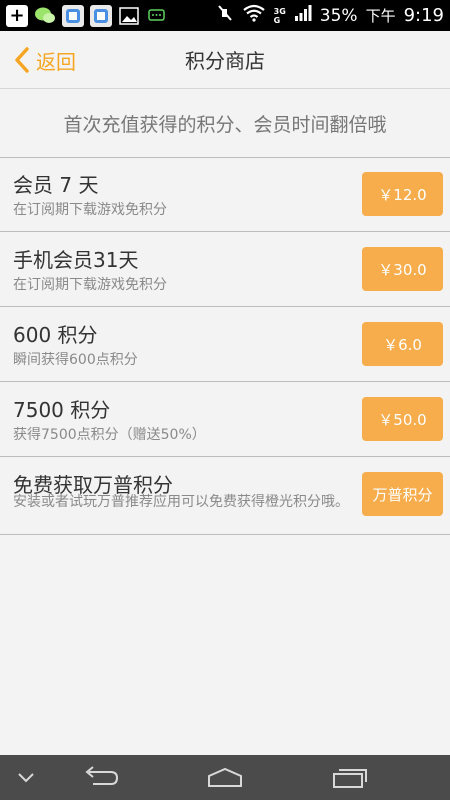 The width and height of the screenshot is (450, 800). Describe the element at coordinates (73, 15) in the screenshot. I see `app-store-icon` at that location.